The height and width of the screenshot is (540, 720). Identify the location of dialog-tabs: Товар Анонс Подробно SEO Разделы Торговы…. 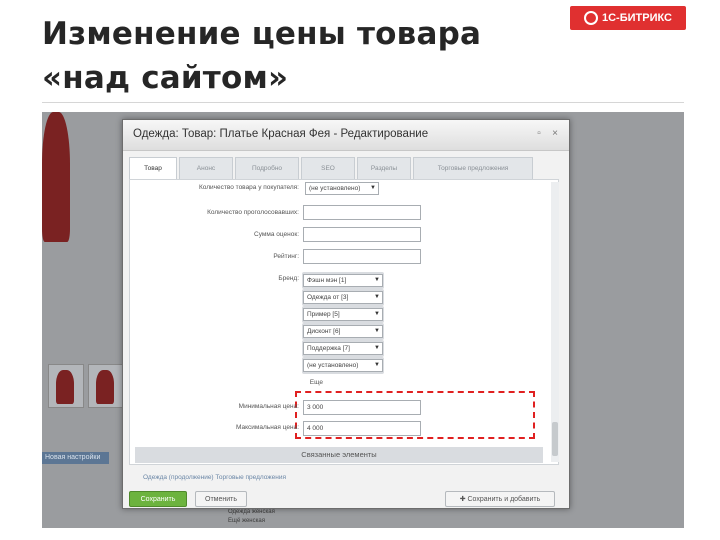
(346, 168).